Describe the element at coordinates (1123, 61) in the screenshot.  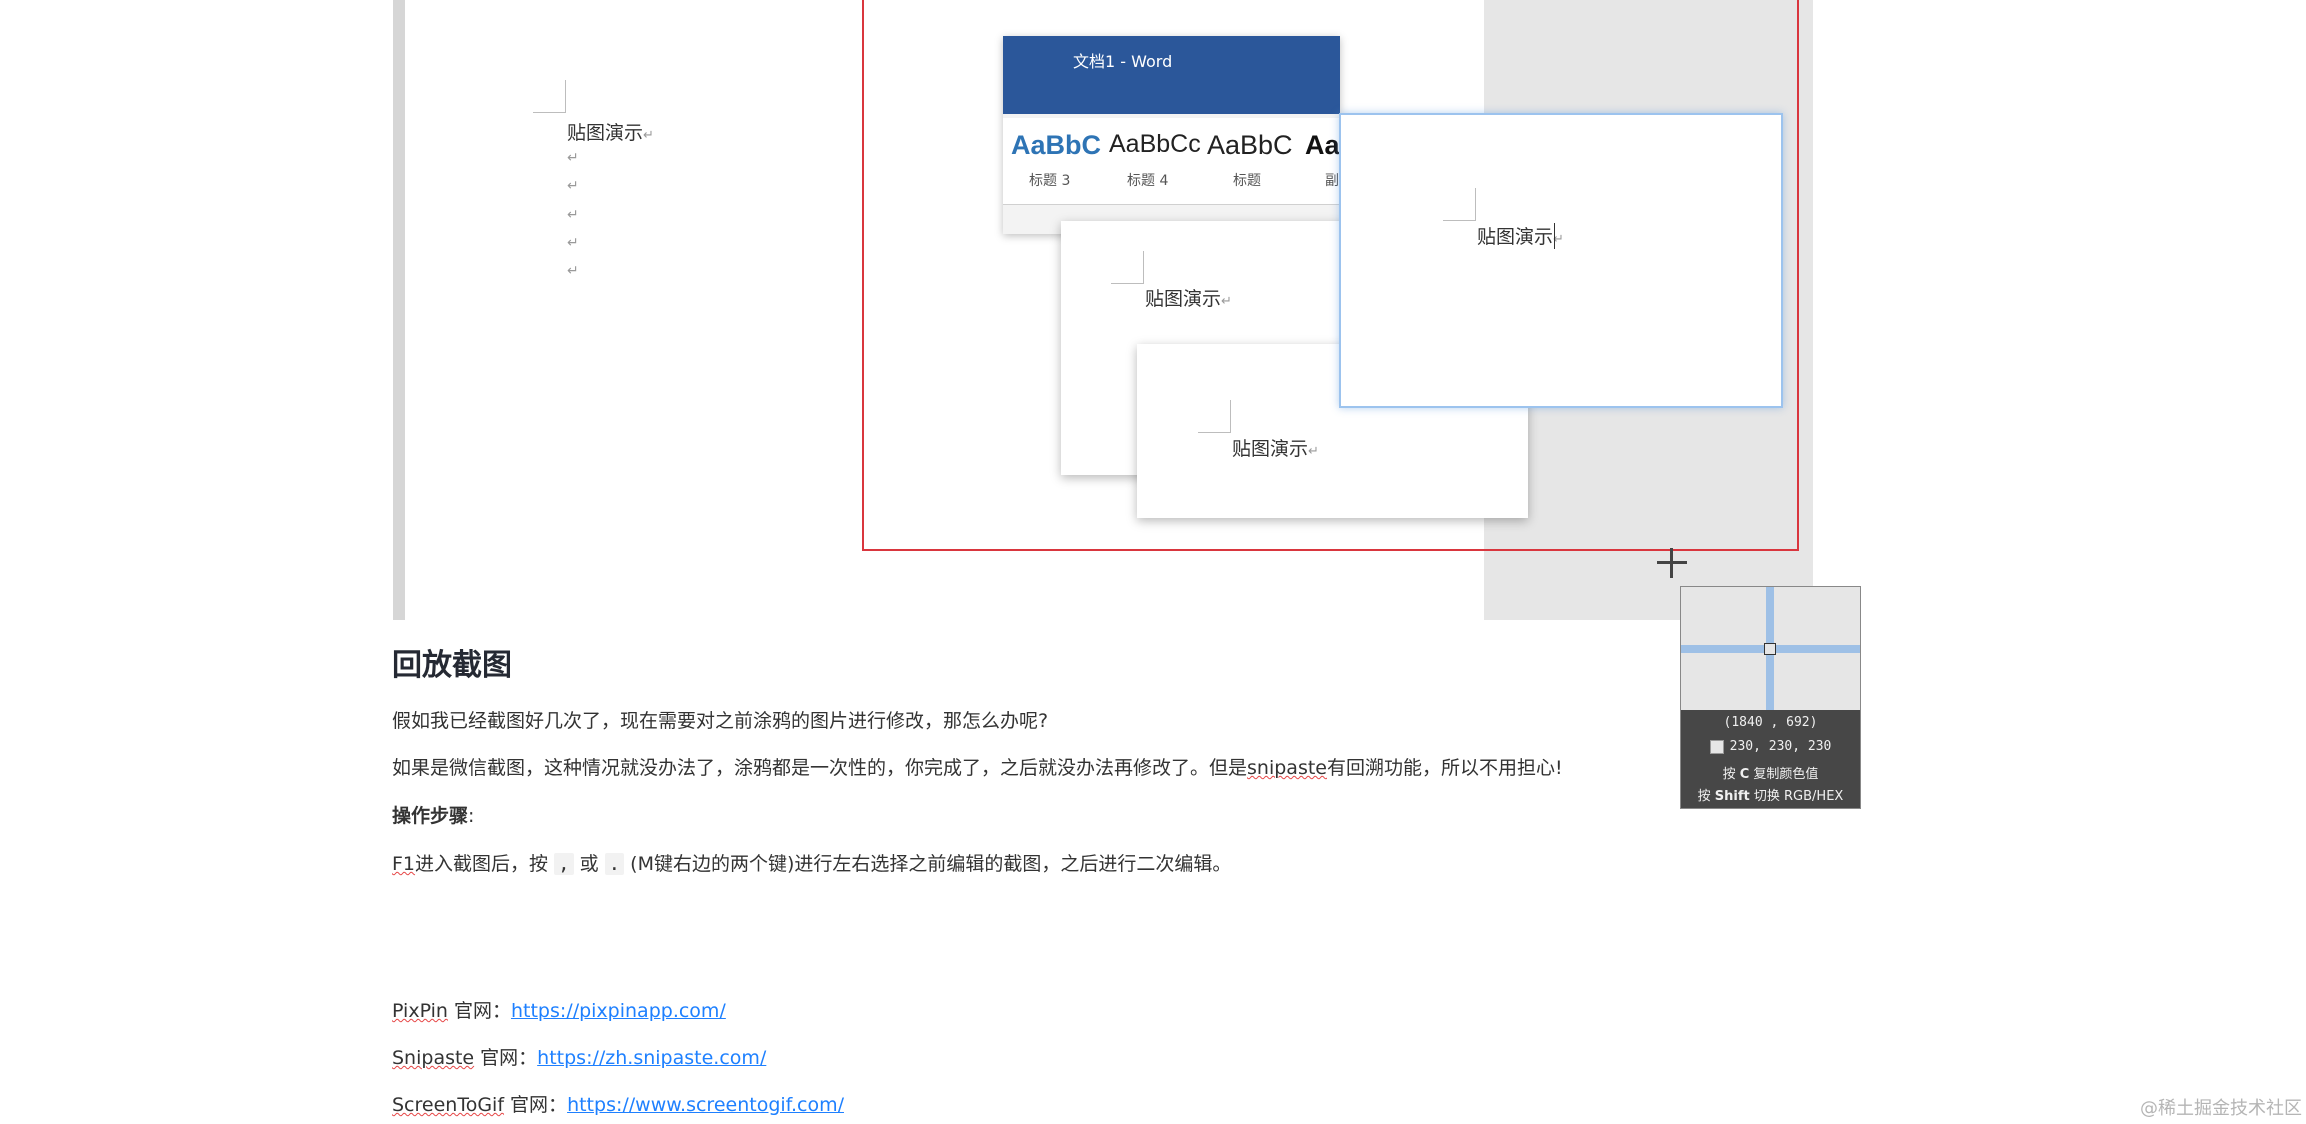
I see `word-title: 文档1 - Word` at that location.